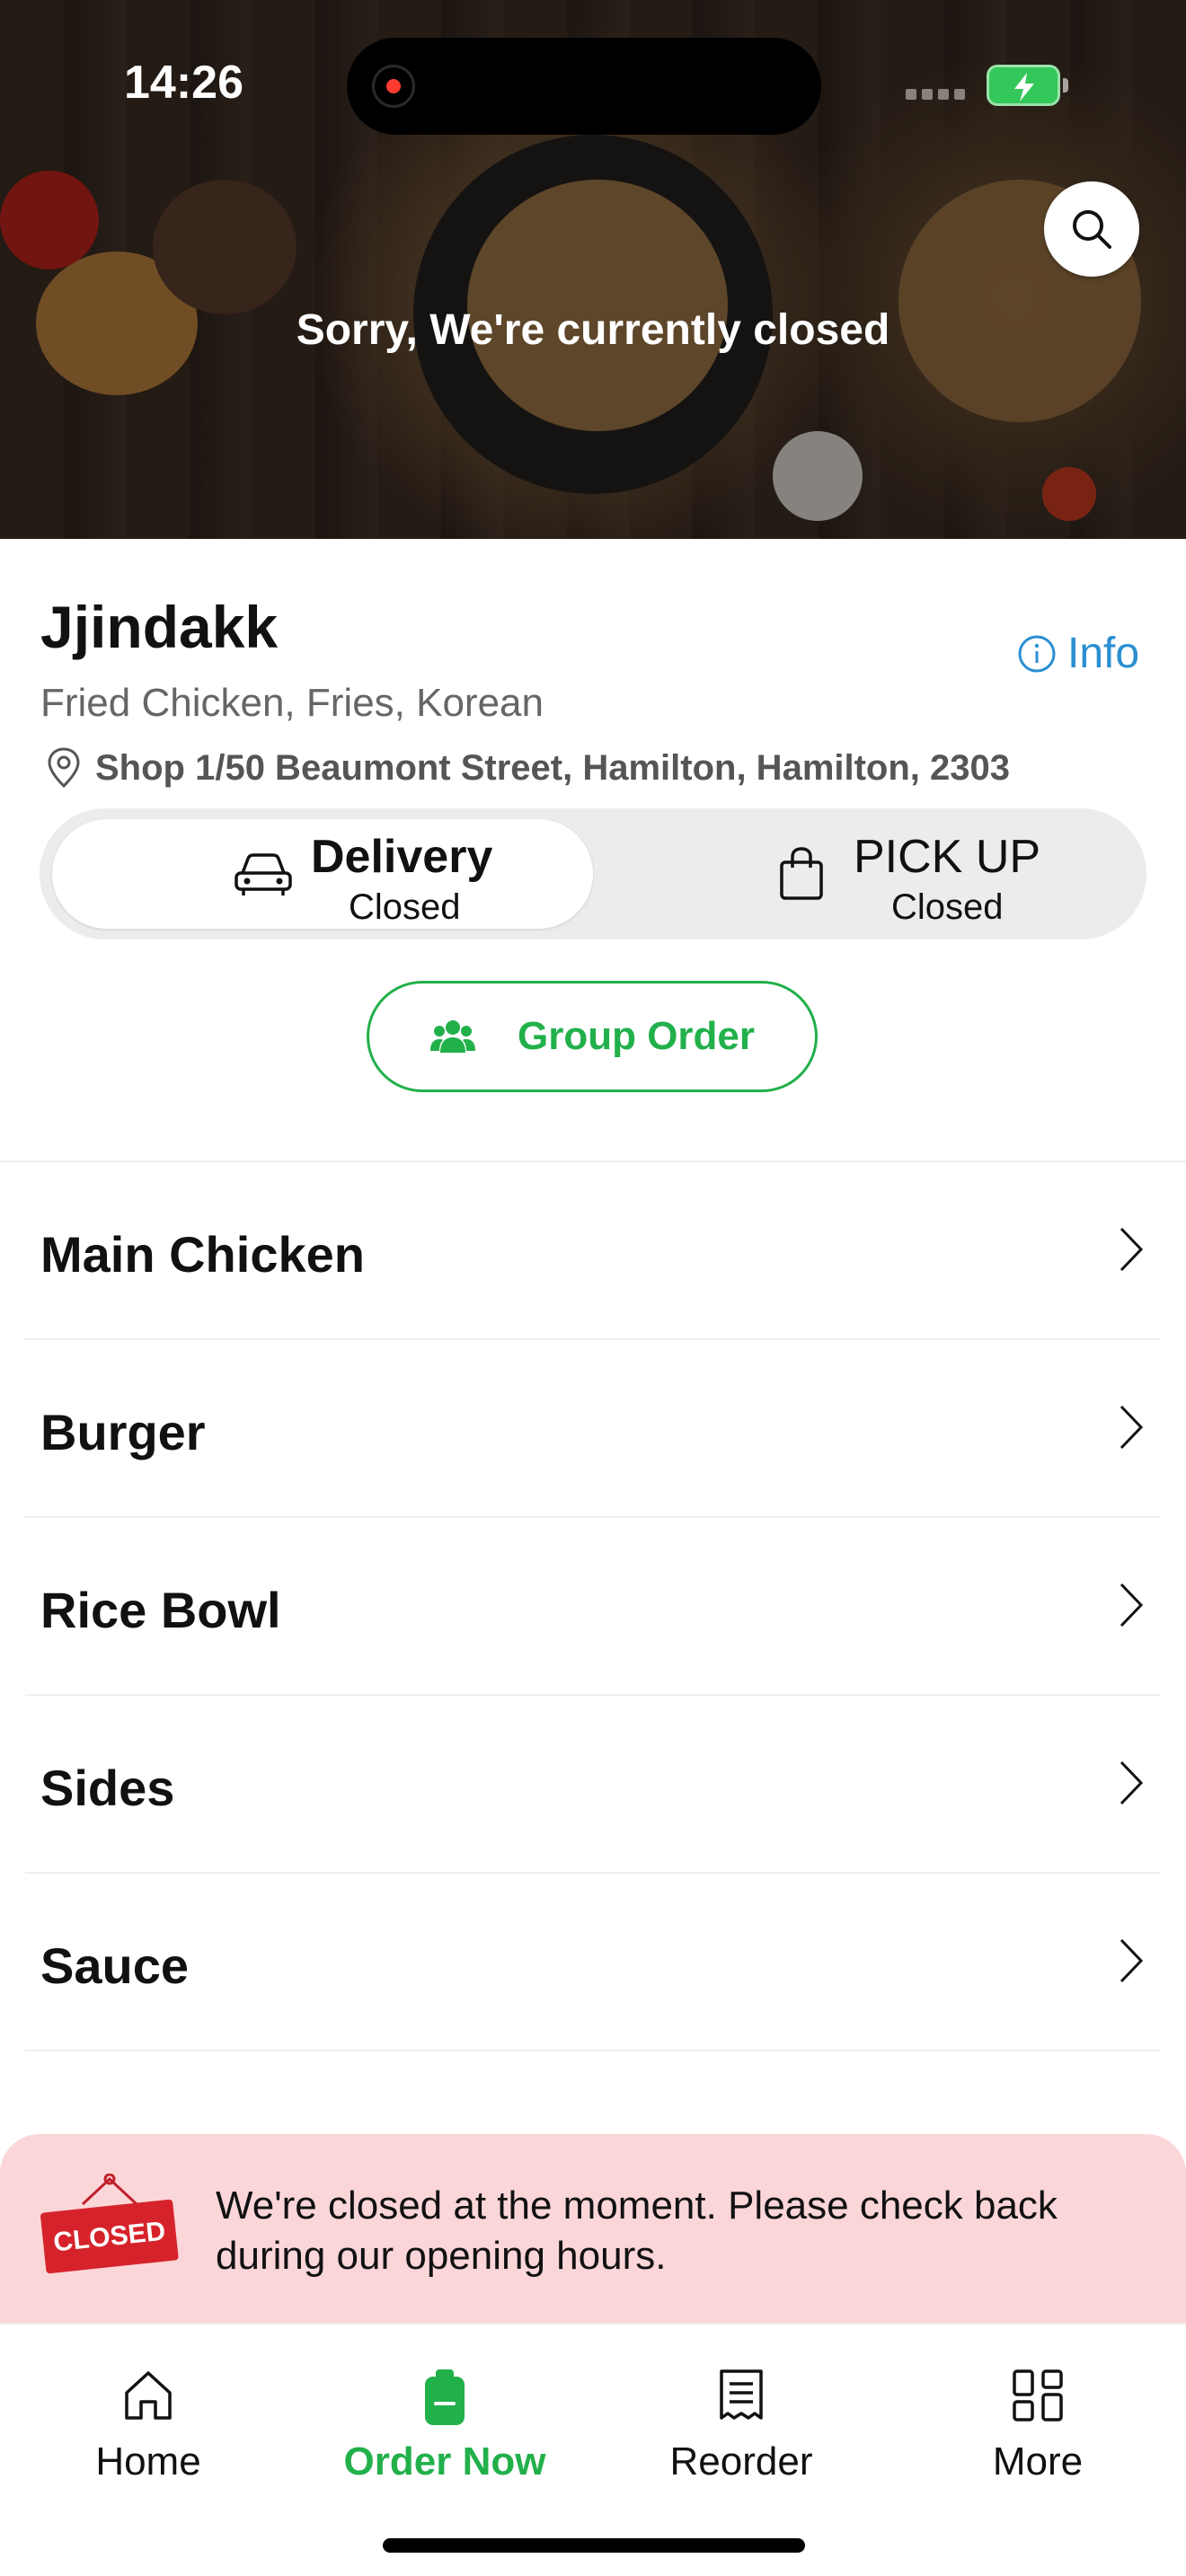  I want to click on car-icon, so click(263, 874).